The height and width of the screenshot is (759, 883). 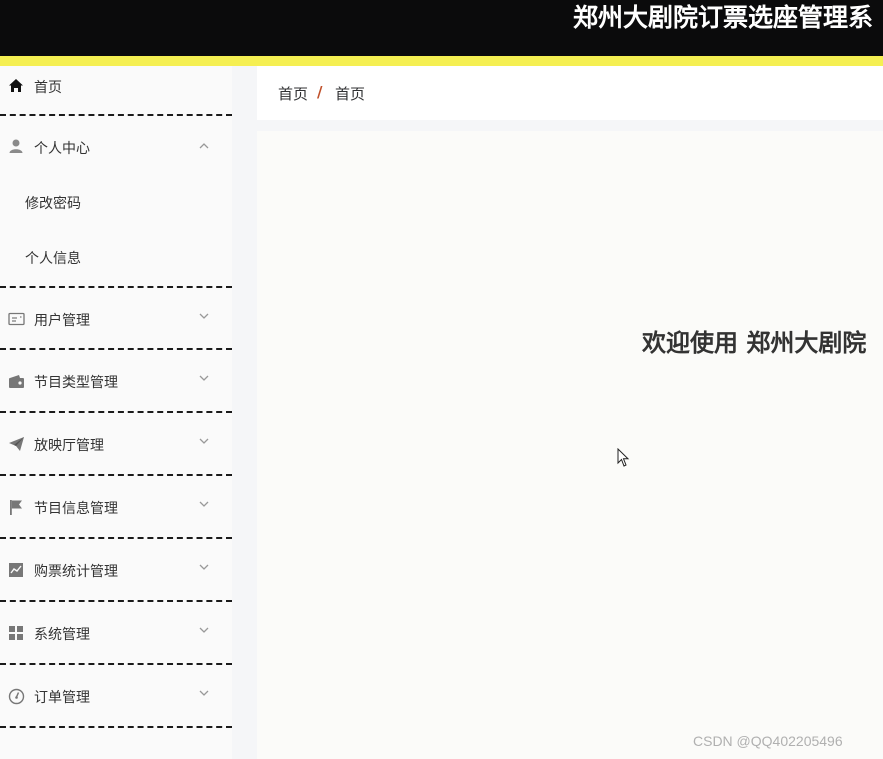 What do you see at coordinates (16, 444) in the screenshot?
I see `send-icon` at bounding box center [16, 444].